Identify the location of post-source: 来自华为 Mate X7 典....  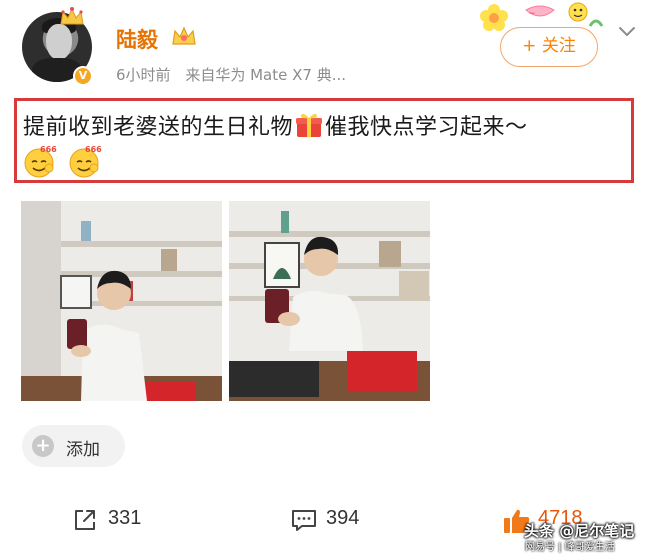
(265, 75).